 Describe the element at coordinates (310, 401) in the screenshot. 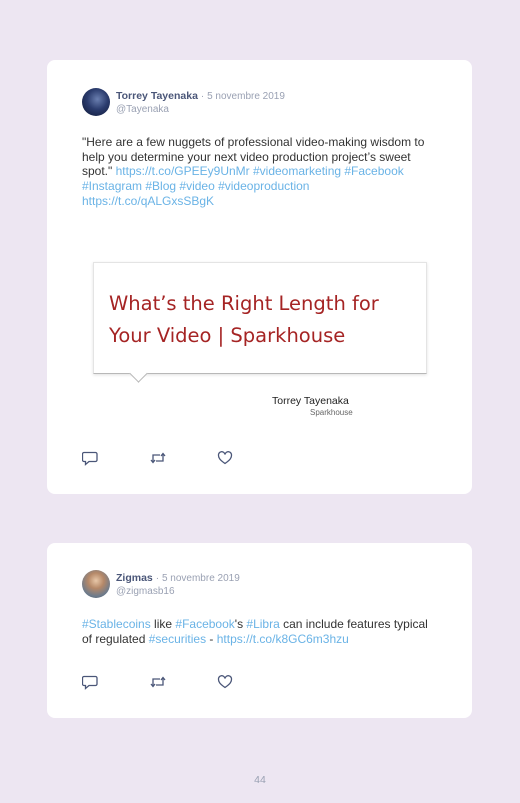

I see `preview-author: Torrey Tayenaka` at that location.